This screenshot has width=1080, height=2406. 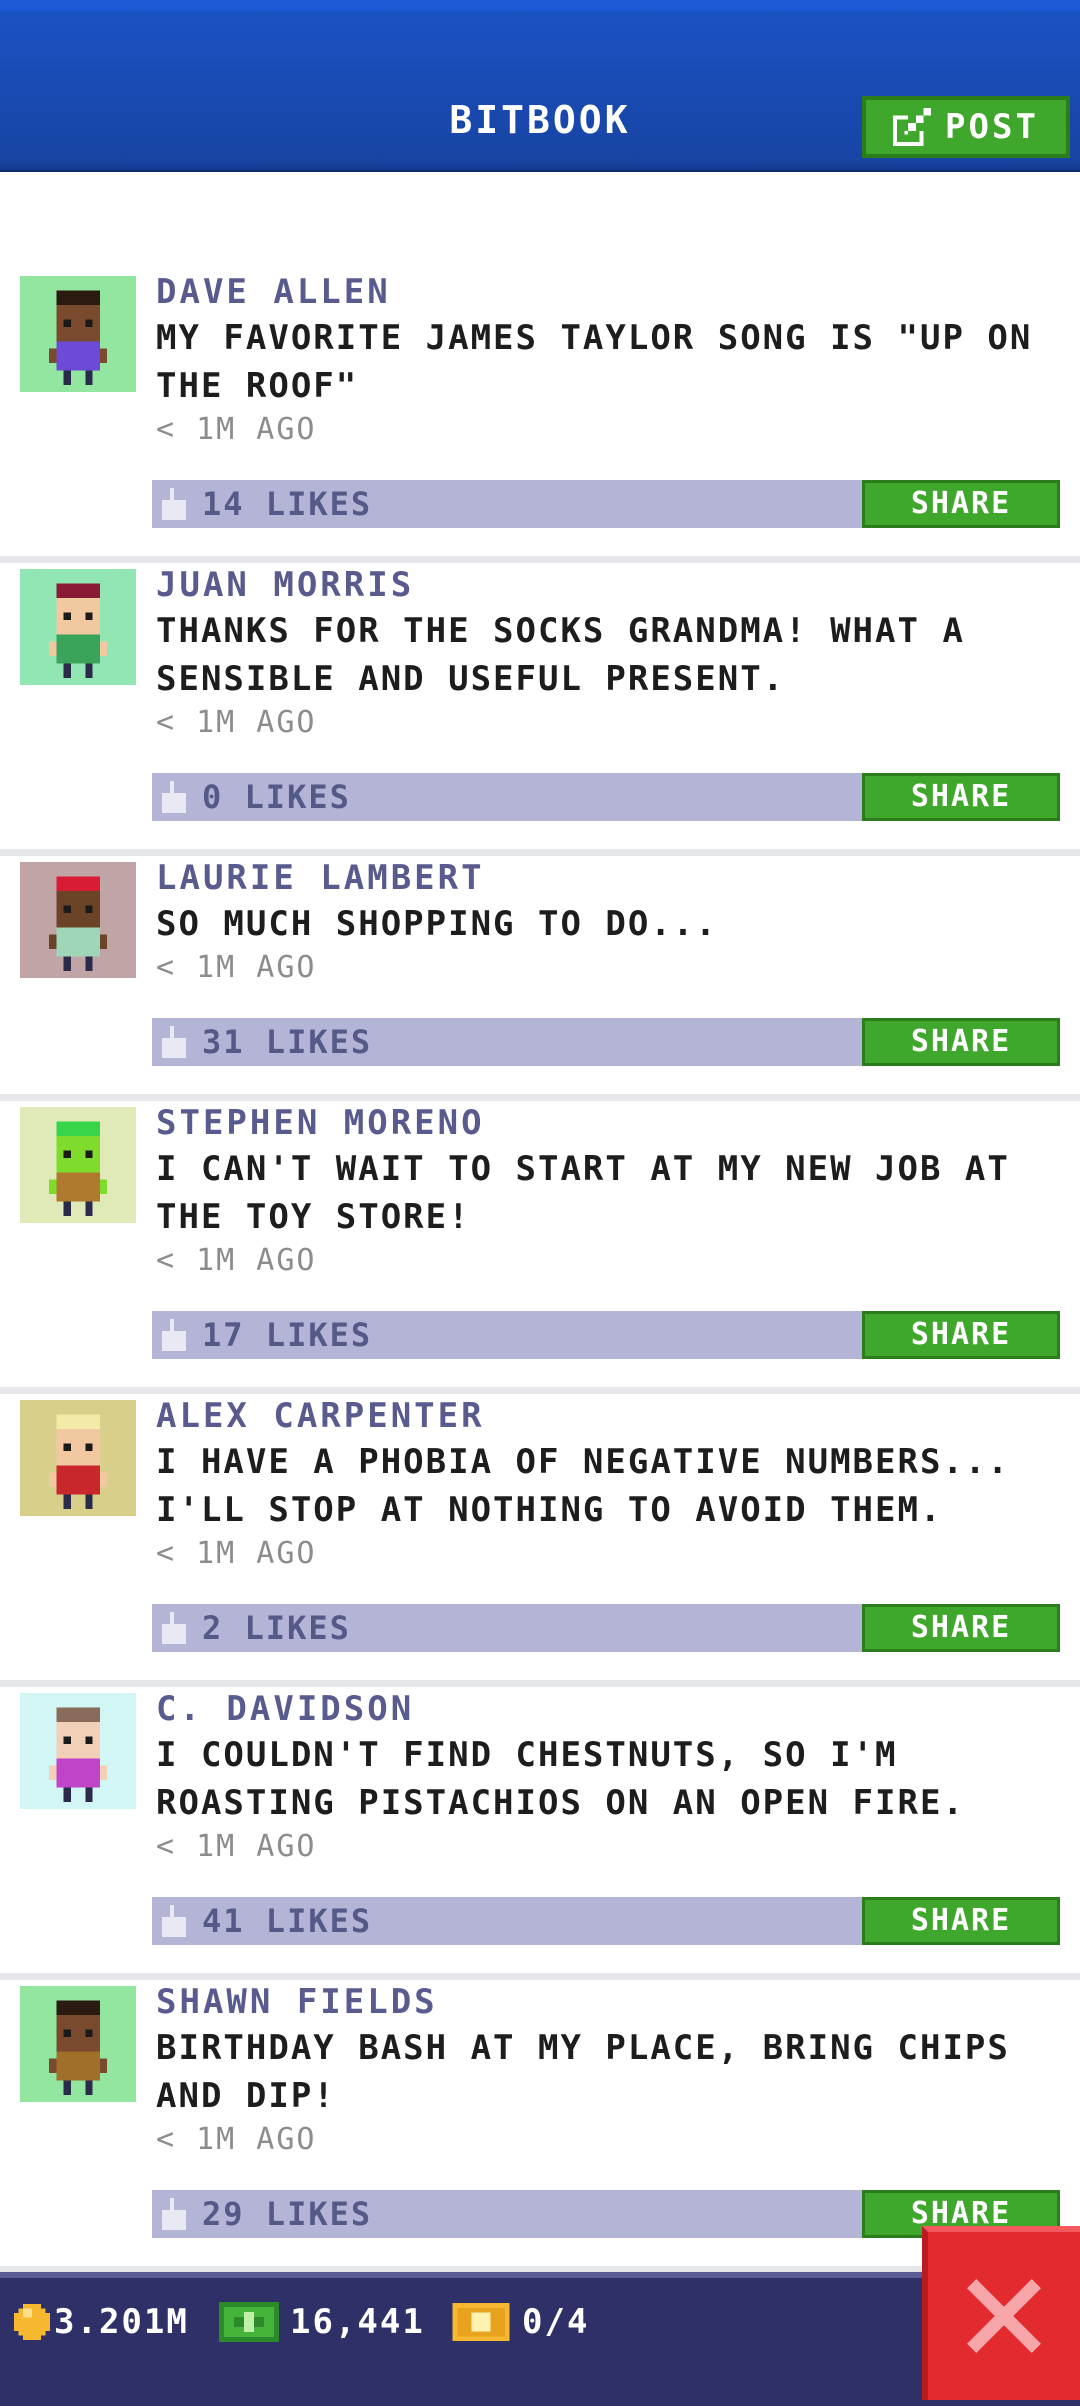 What do you see at coordinates (992, 127) in the screenshot?
I see `post-button-label: POST` at bounding box center [992, 127].